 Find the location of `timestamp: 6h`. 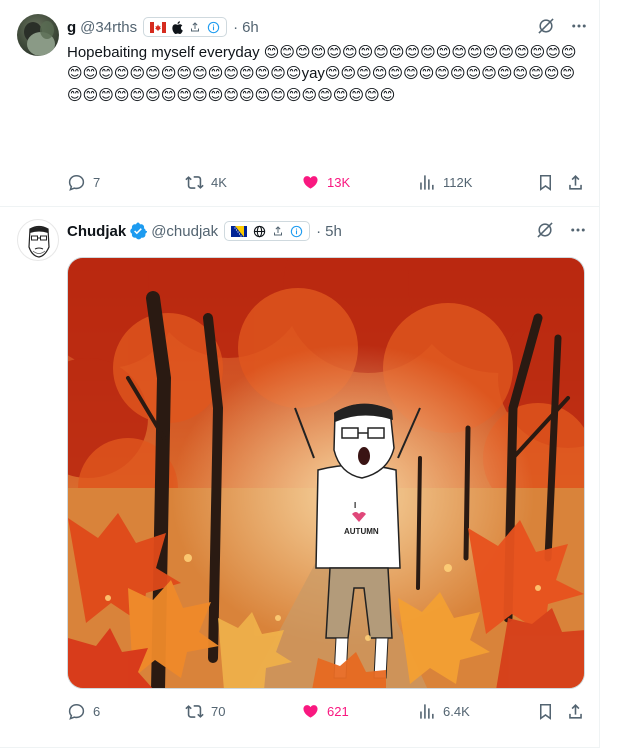

timestamp: 6h is located at coordinates (250, 27).